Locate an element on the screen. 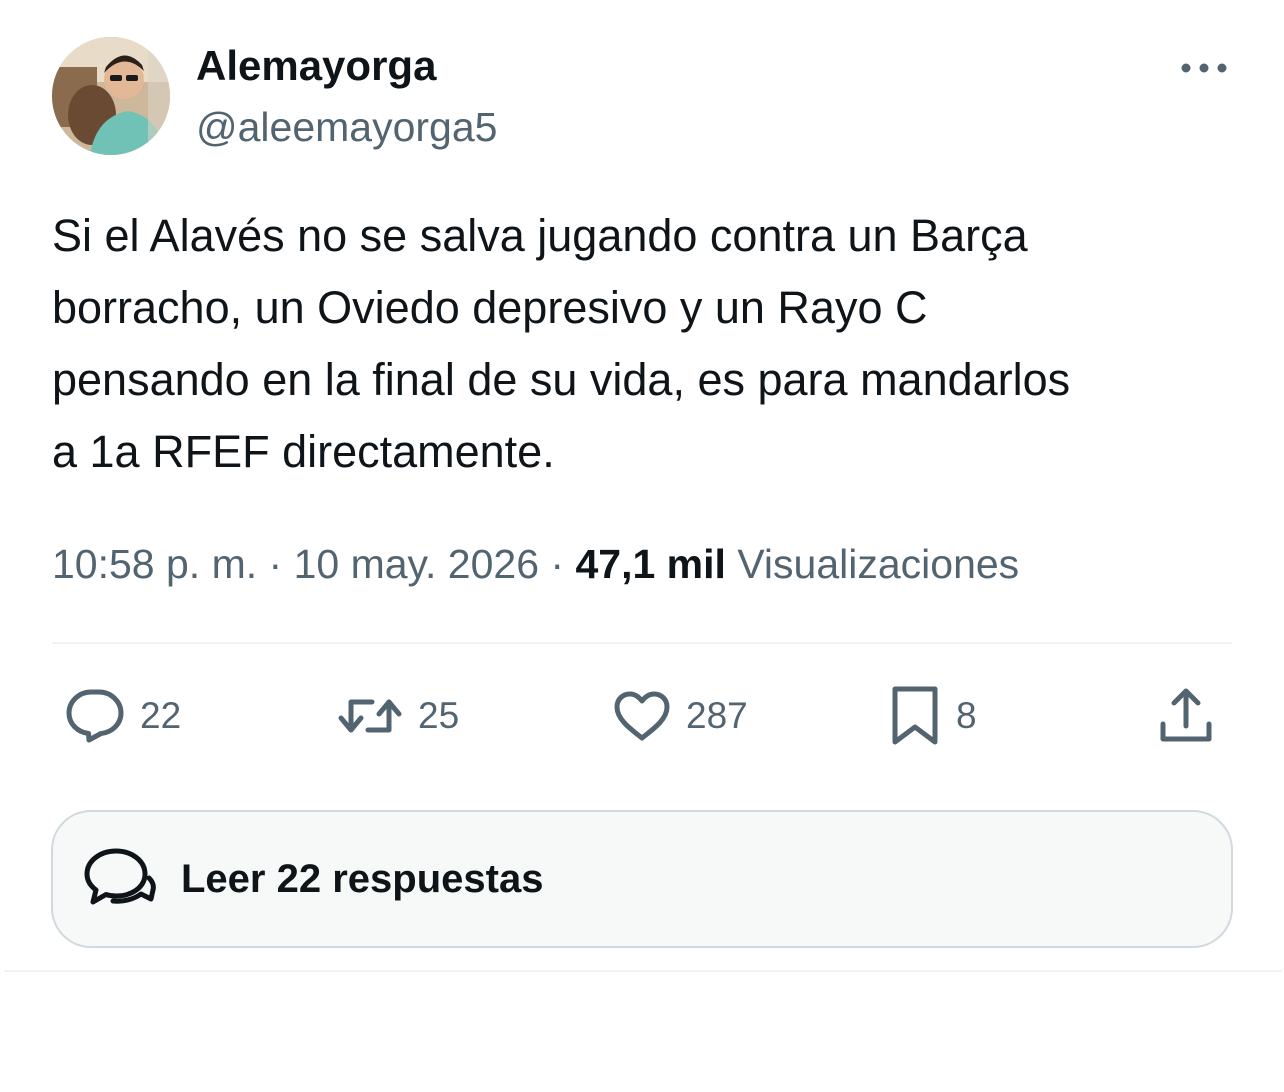  avatar is located at coordinates (111, 96).